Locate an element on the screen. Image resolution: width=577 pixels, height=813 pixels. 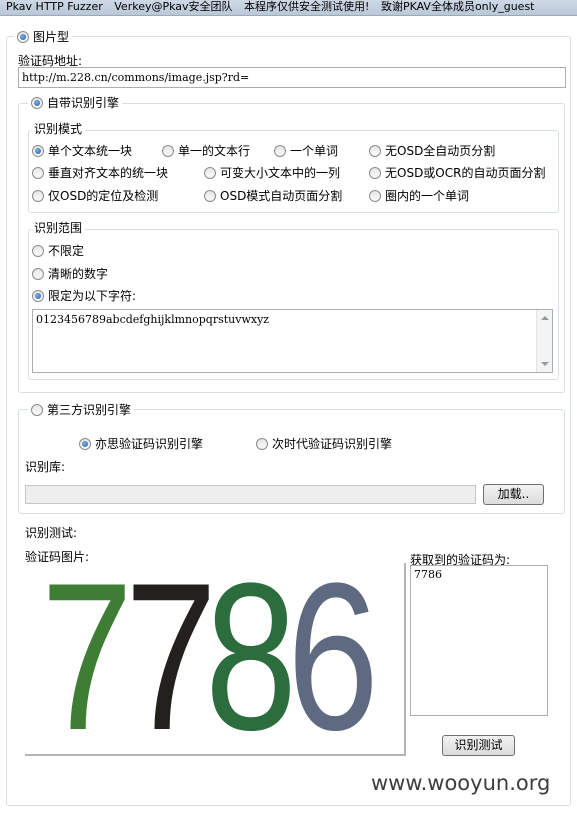
allowed-chars-text: 0123456789abcdefghijklmnopqrstuvwxyz is located at coordinates (153, 319).